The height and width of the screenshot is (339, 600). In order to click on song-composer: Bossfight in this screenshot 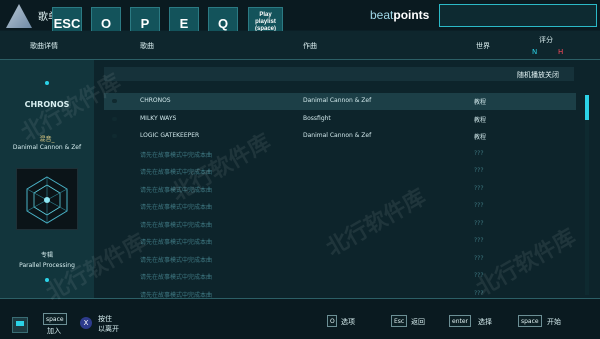, I will do `click(317, 118)`.